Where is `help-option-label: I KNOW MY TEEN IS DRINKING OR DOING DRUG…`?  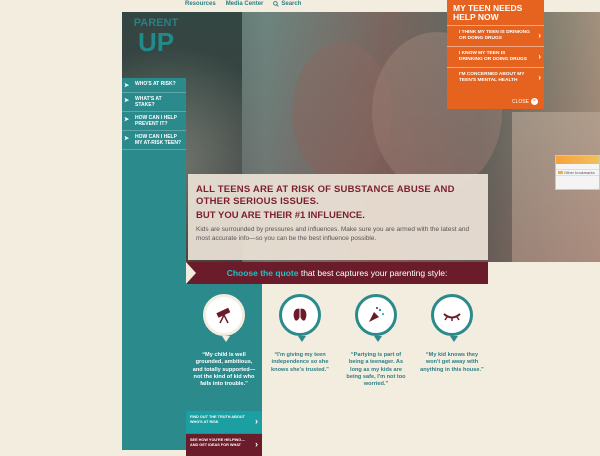 help-option-label: I KNOW MY TEEN IS DRINKING OR DOING DRUG… is located at coordinates (493, 56).